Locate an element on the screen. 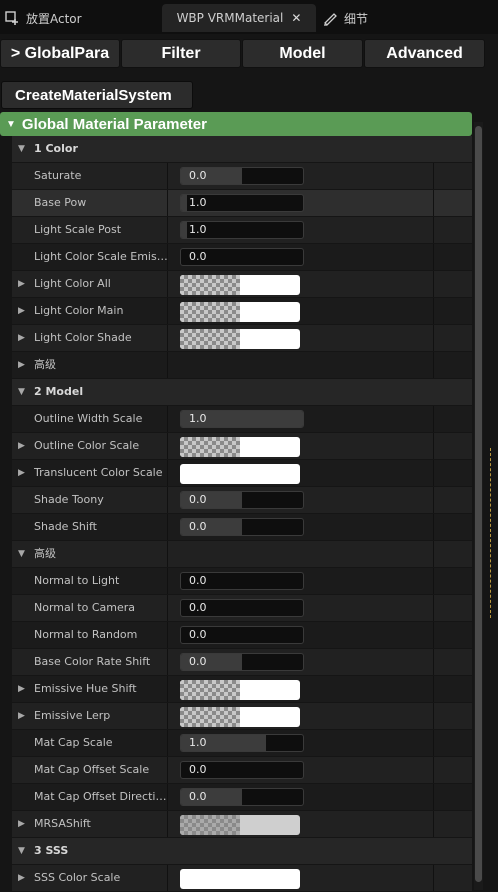  advanced-button: Advanced is located at coordinates (424, 53).